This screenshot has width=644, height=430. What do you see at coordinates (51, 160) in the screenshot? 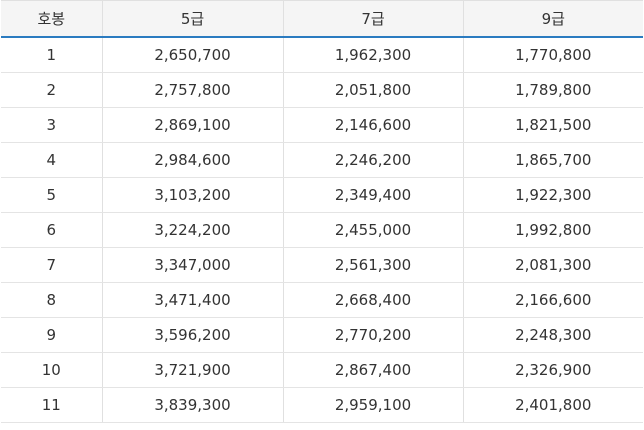
I see `cell-step: 4` at bounding box center [51, 160].